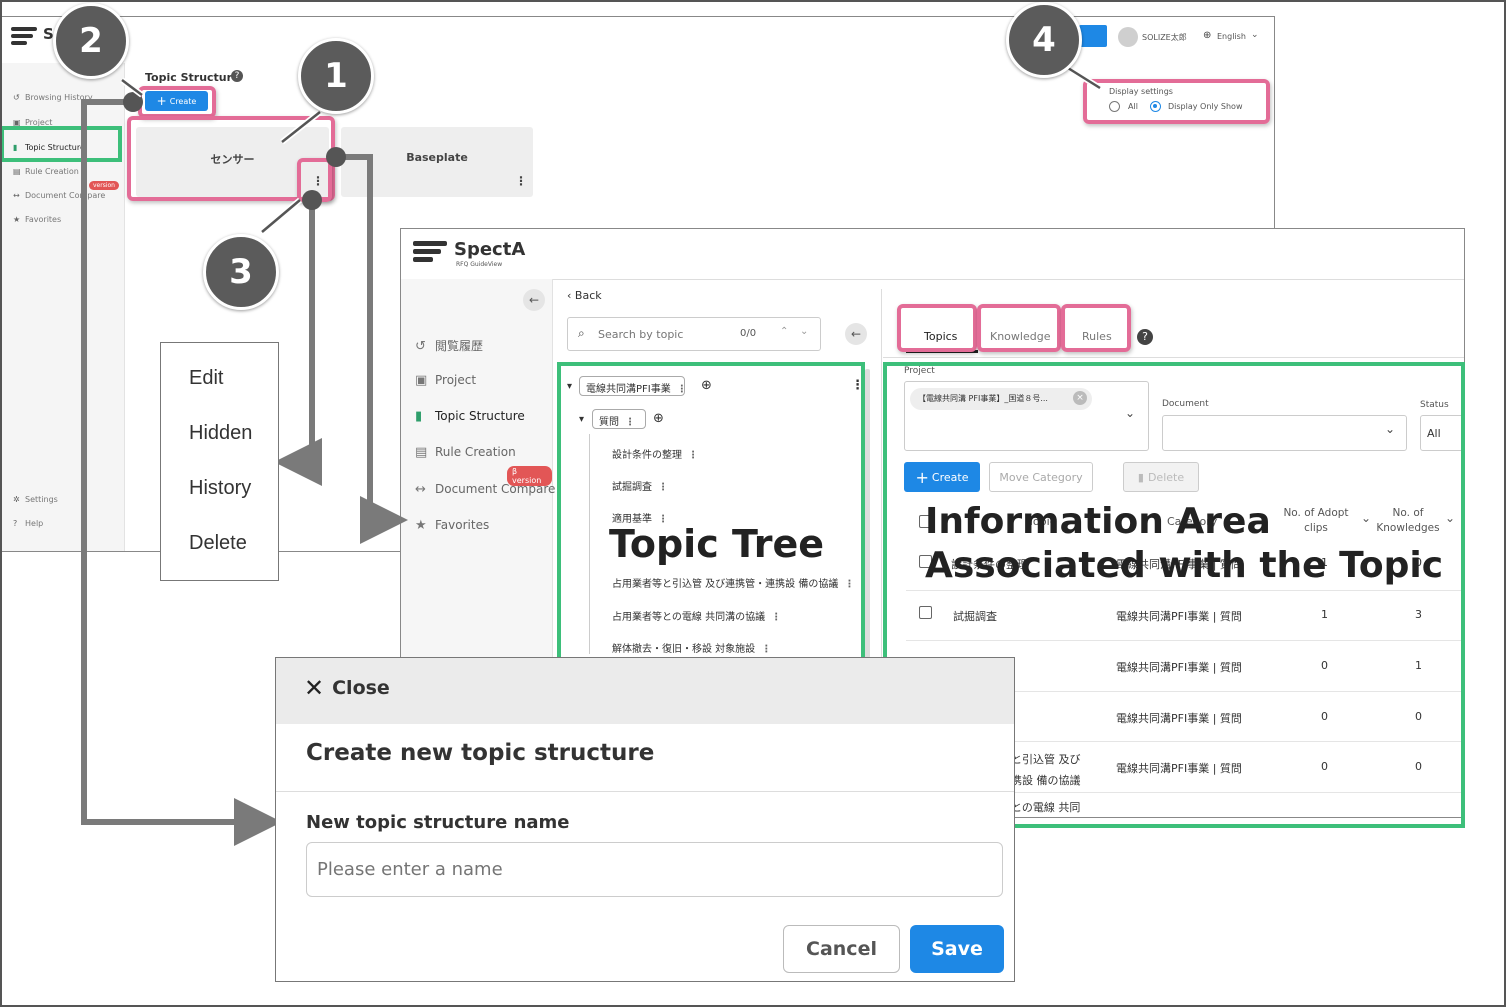 This screenshot has height=1007, width=1506. What do you see at coordinates (957, 949) in the screenshot?
I see `save-button: Save` at bounding box center [957, 949].